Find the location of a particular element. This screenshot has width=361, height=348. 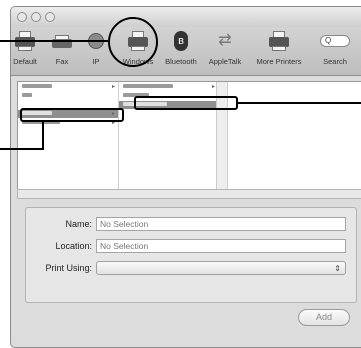

toolbar-more-printers-button: More Printers is located at coordinates (279, 52).